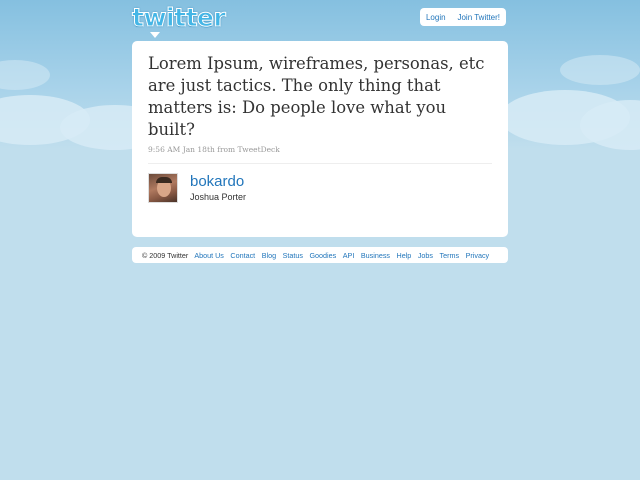 The image size is (640, 480). What do you see at coordinates (165, 255) in the screenshot?
I see `copyright-text: © 2009 Twitter` at bounding box center [165, 255].